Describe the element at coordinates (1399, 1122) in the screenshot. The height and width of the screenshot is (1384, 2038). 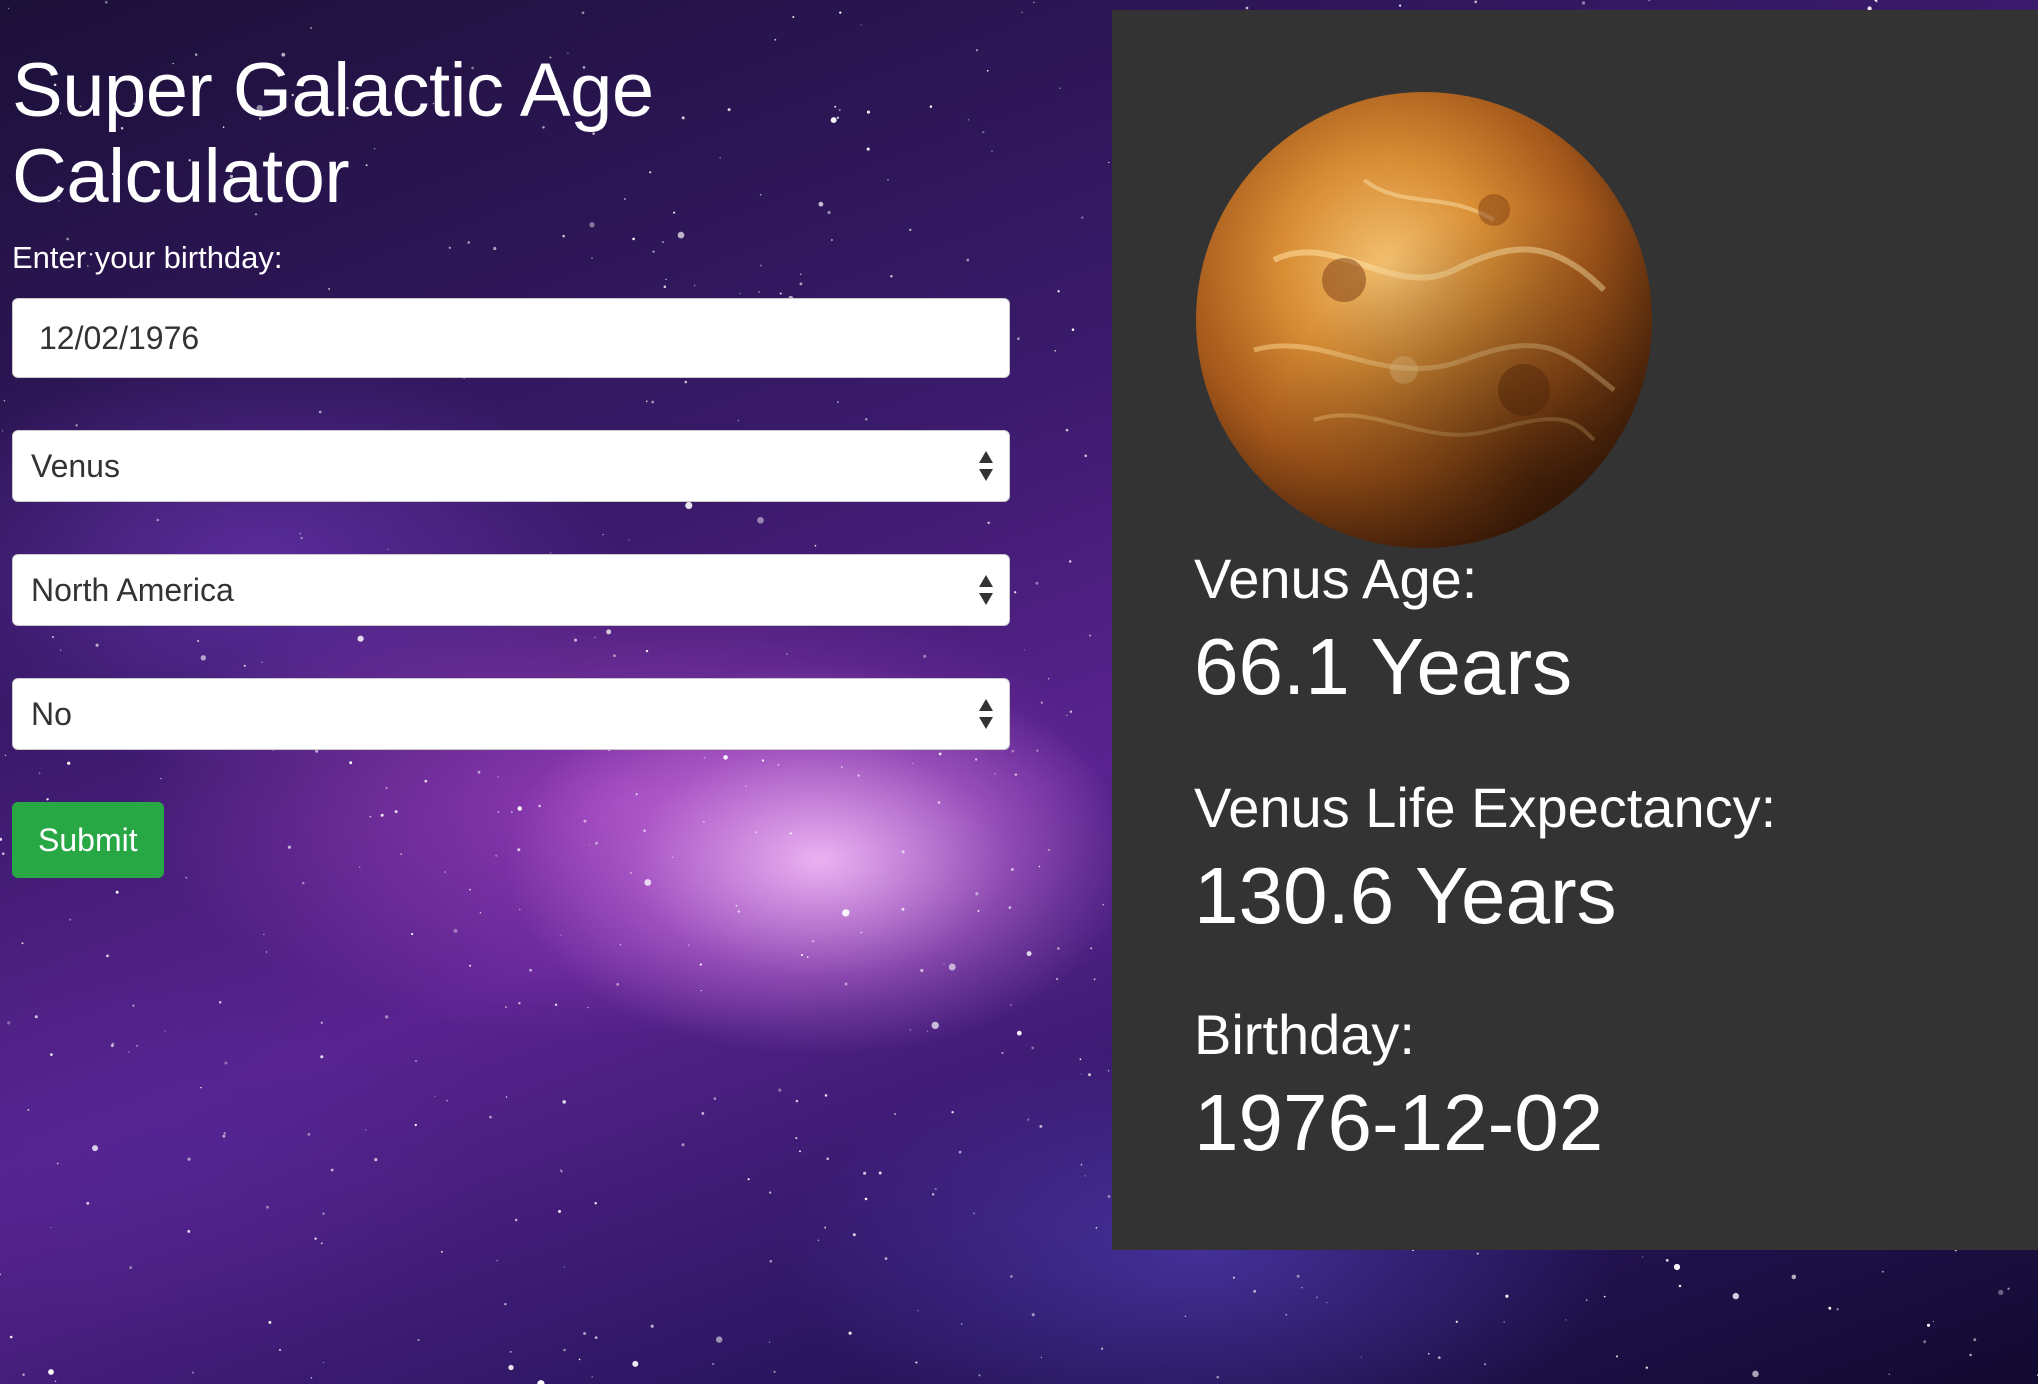
I see `birthday-result-value: 1976-12-02` at that location.